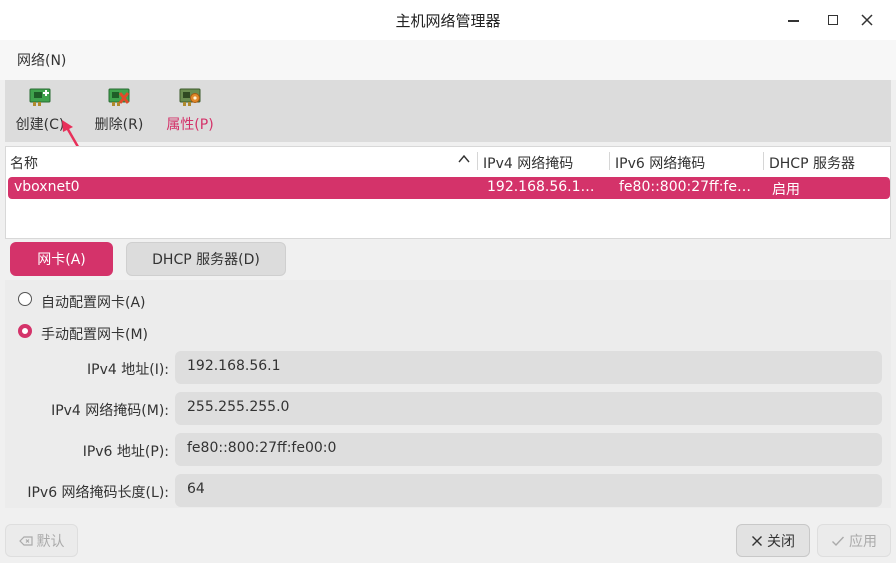 The height and width of the screenshot is (563, 896). I want to click on close-button: 关闭, so click(773, 540).